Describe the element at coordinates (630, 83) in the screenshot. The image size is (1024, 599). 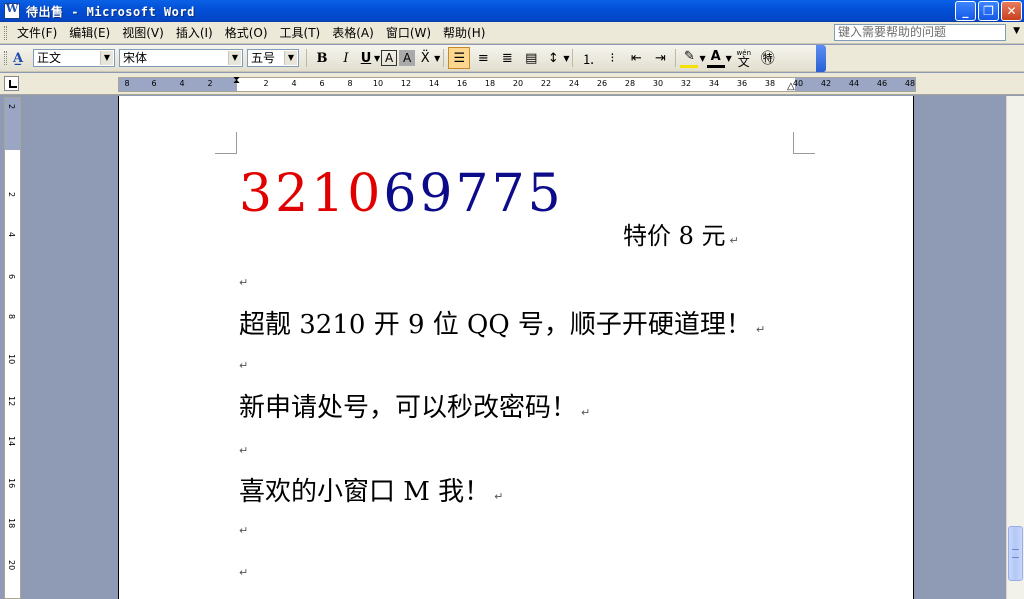
I see `ruler-tick-label: 28` at that location.